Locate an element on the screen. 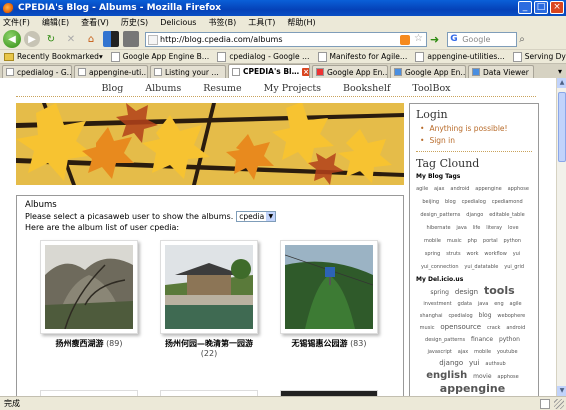 Image resolution: width=566 pixels, height=410 pixels. menu-file: 文件(F) is located at coordinates (16, 22).